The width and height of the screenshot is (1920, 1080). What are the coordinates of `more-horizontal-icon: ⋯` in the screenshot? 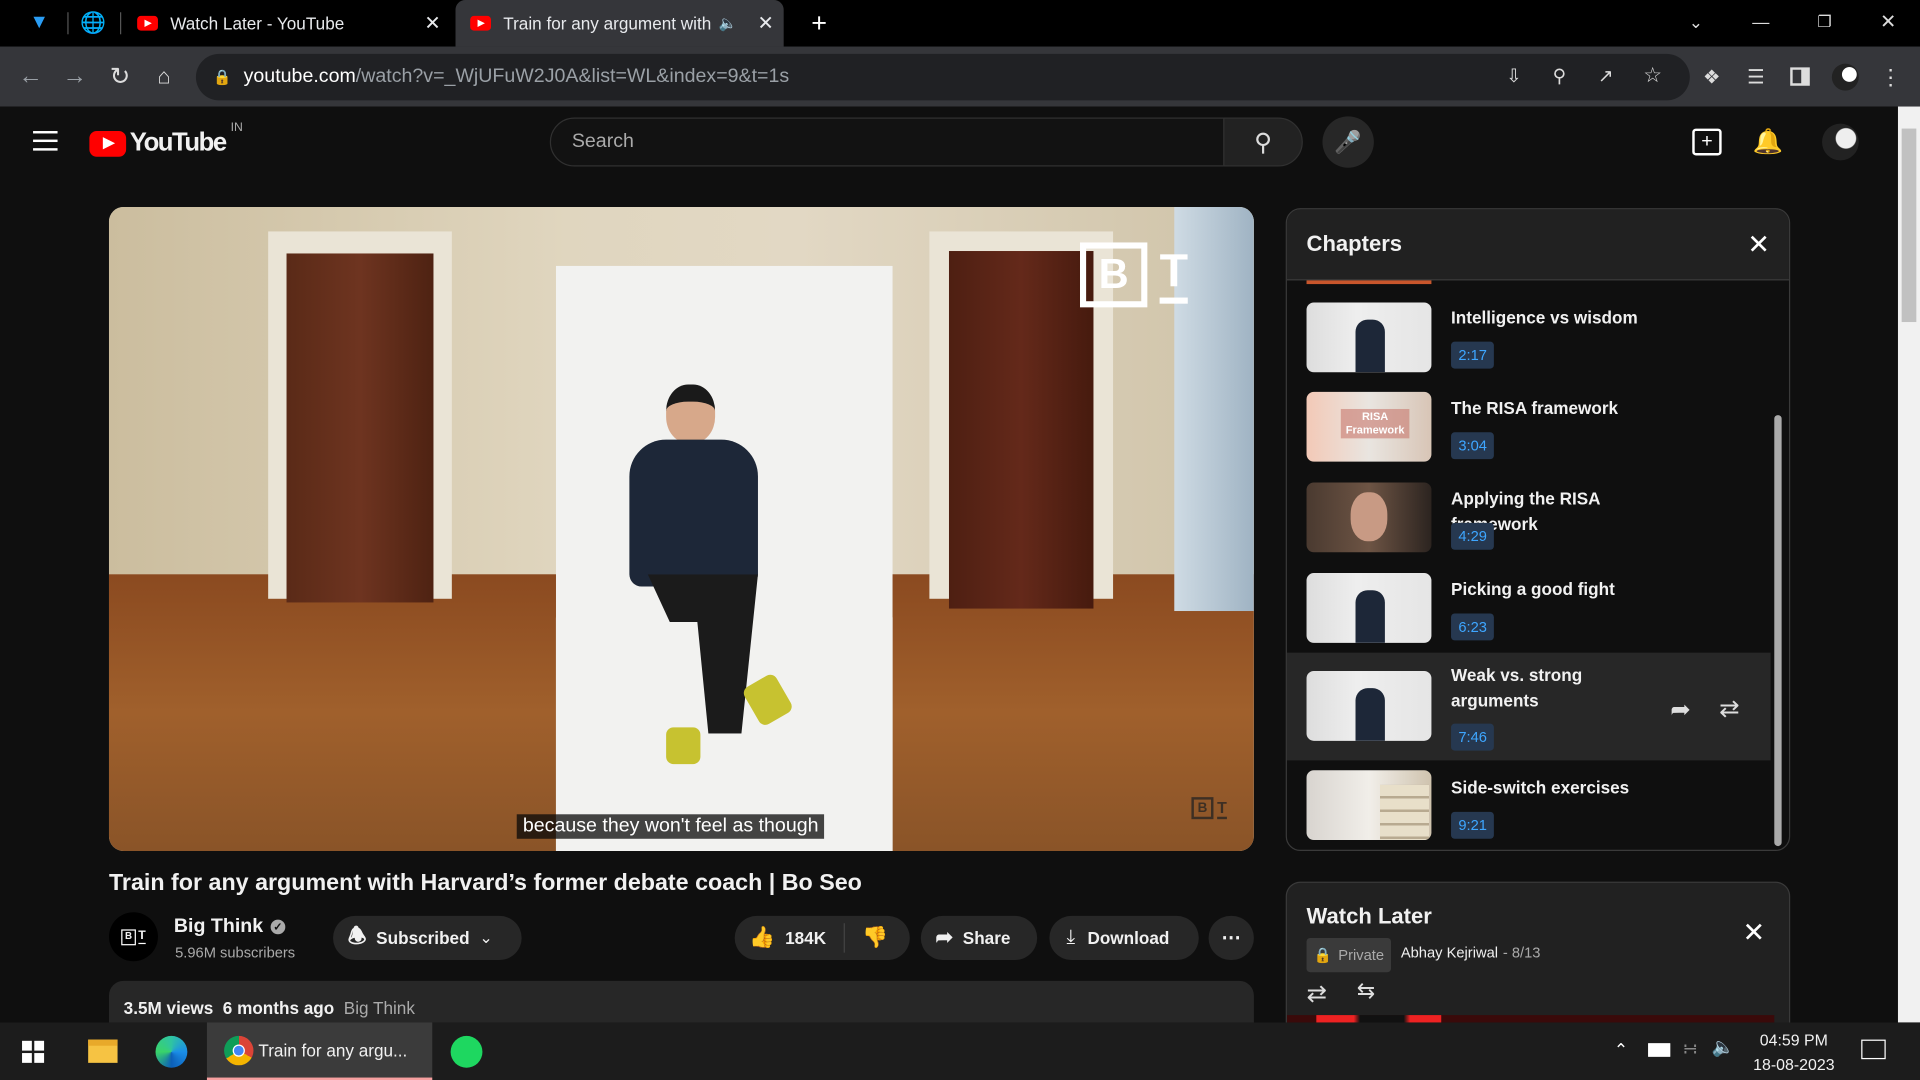 It's located at (1231, 938).